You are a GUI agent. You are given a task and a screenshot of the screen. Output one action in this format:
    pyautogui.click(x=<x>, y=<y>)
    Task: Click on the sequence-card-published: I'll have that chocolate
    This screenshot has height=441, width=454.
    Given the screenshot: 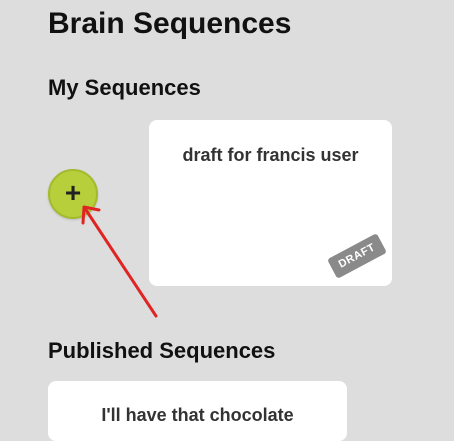 What is the action you would take?
    pyautogui.click(x=197, y=411)
    